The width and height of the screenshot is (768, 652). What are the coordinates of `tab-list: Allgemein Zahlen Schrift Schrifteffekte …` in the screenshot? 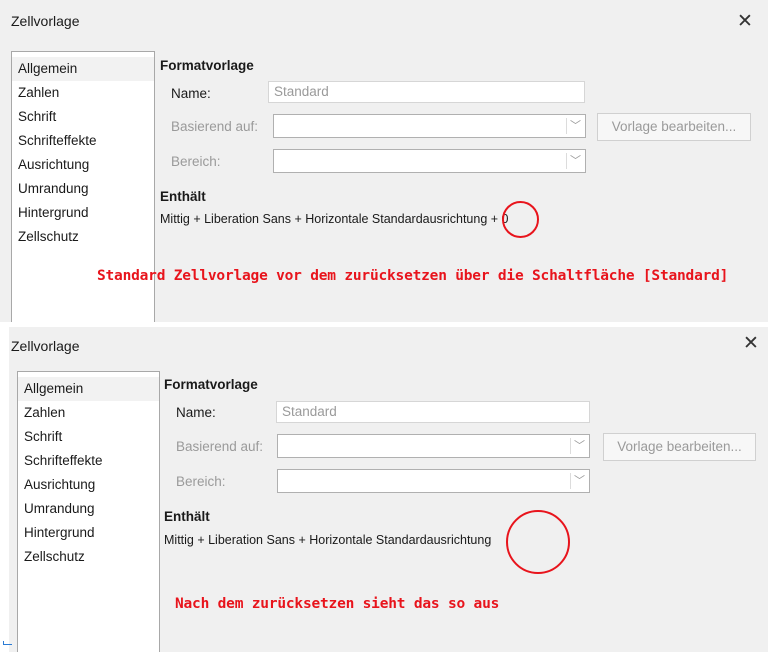 It's located at (88, 511).